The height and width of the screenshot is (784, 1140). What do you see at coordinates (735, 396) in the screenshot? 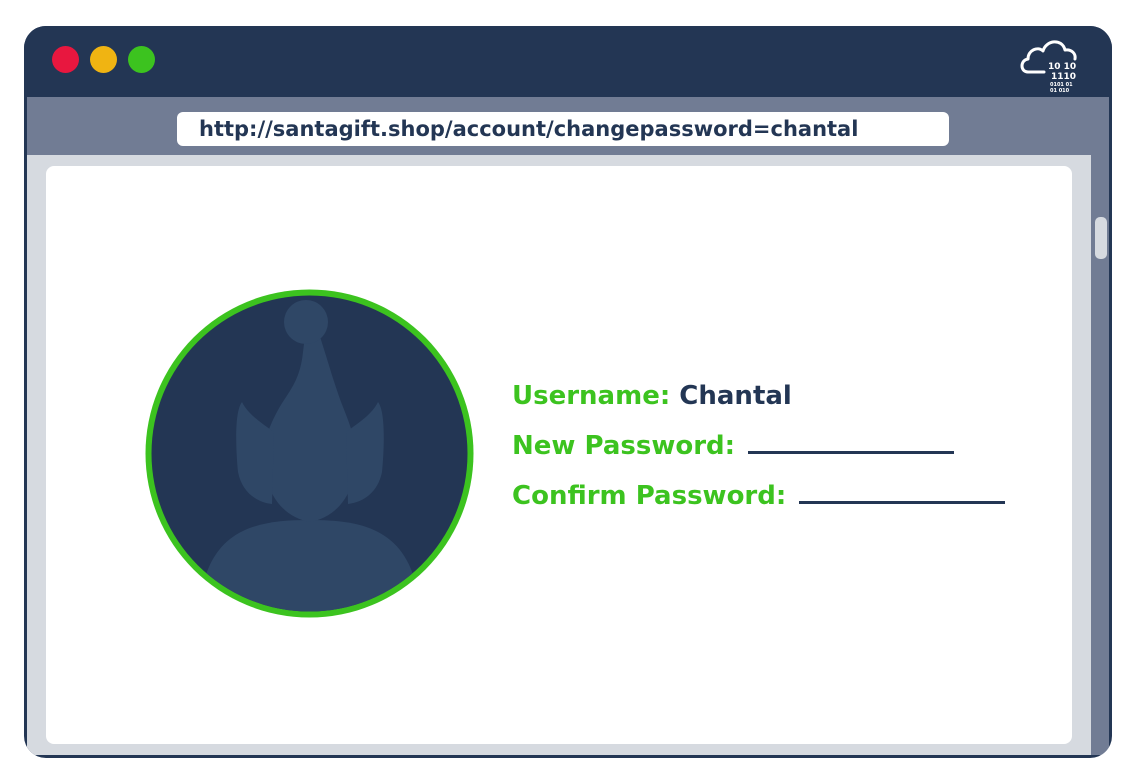
I see `username-value: Chantal` at bounding box center [735, 396].